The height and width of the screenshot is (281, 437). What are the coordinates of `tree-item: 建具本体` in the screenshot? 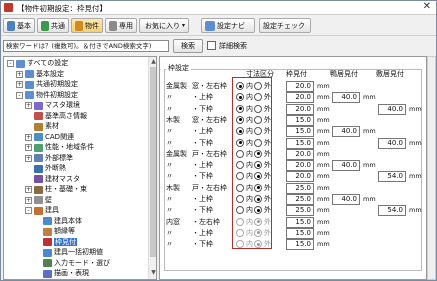 It's located at (58, 221).